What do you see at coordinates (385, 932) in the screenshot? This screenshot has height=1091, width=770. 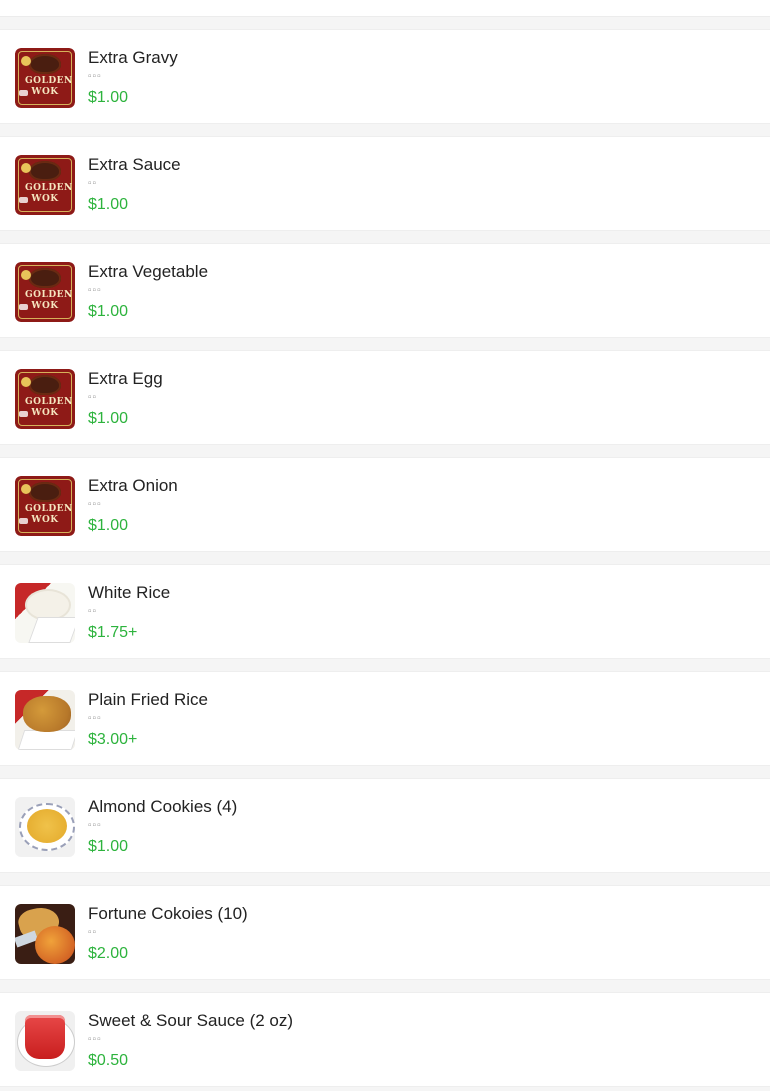 I see `menu-item-fortune-cookies: Fortune Cokoies (10) ▫▫ $2.00` at bounding box center [385, 932].